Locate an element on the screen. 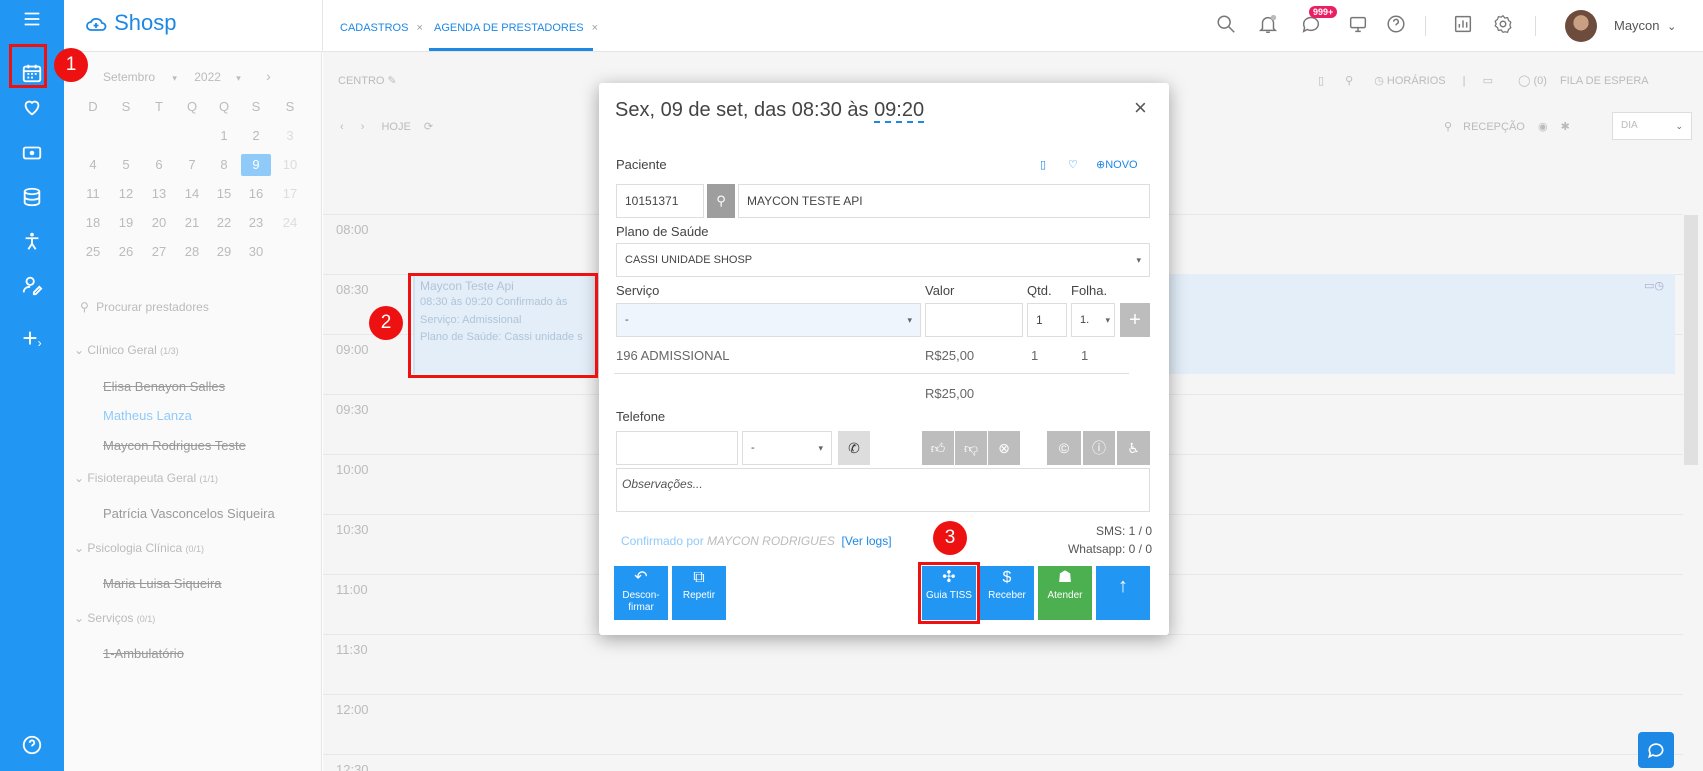 This screenshot has height=771, width=1703. clock-icon: ◷ is located at coordinates (1379, 81).